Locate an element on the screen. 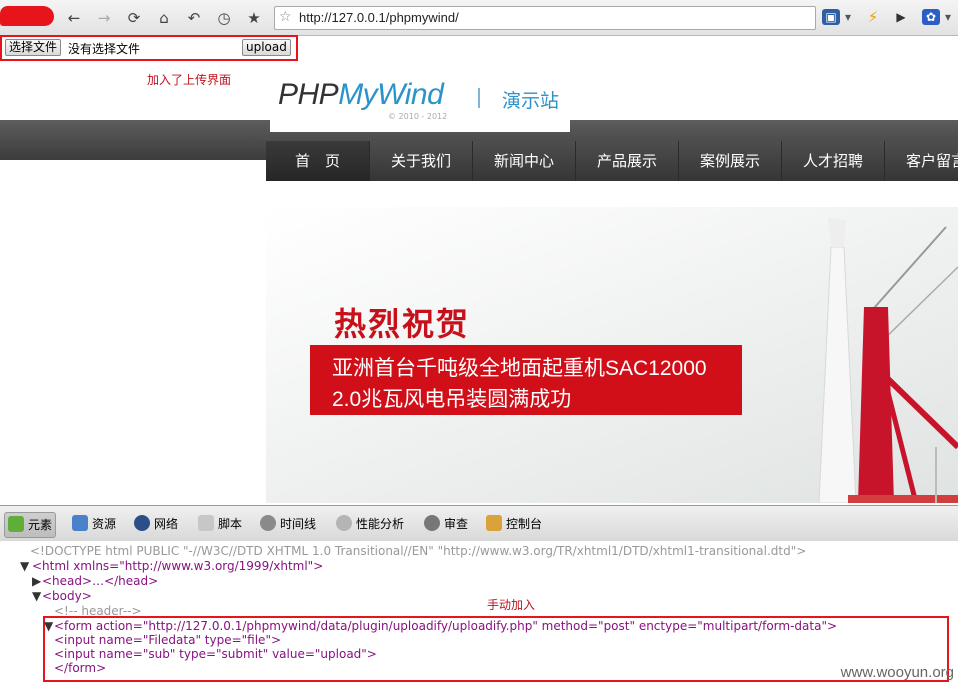  choose-file-button: 选择文件 is located at coordinates (33, 47).